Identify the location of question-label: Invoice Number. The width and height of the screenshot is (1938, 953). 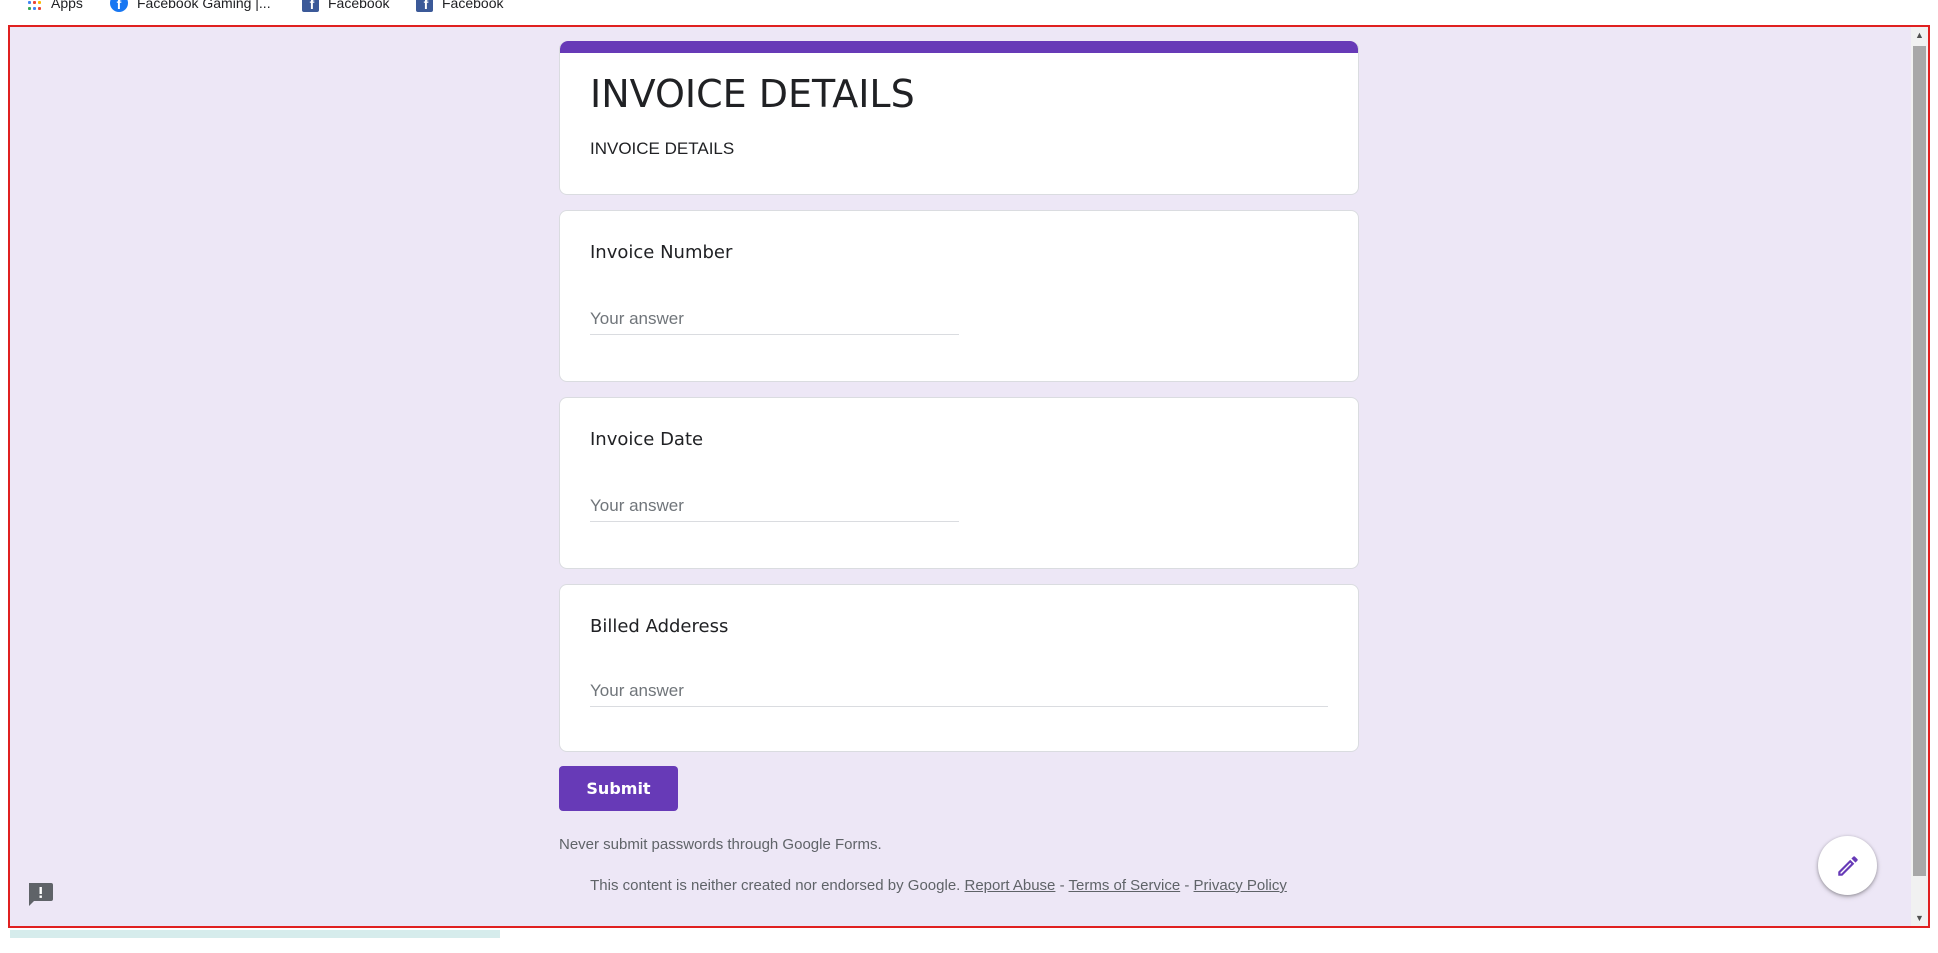
(661, 252).